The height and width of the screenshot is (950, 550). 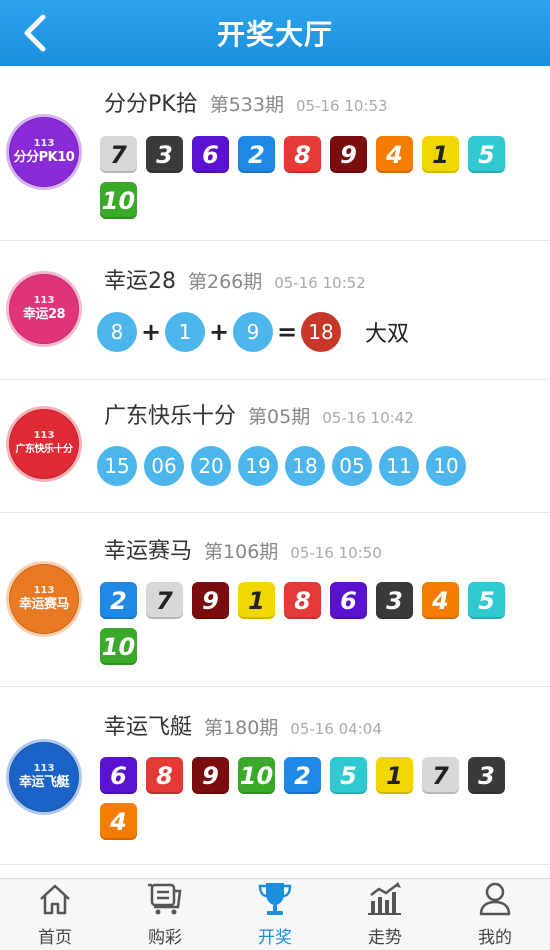 I want to click on tab-mine: 我的, so click(x=495, y=914).